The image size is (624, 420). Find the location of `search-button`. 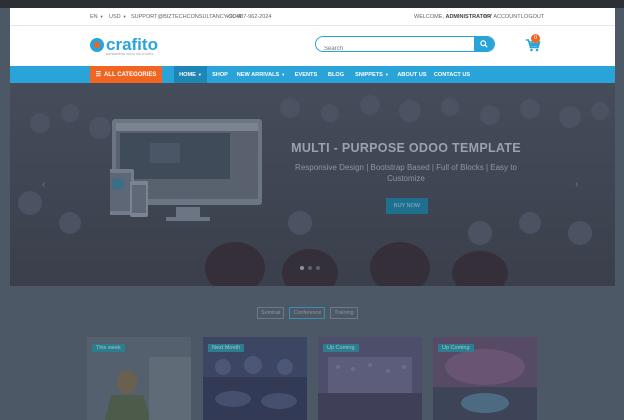

search-button is located at coordinates (484, 44).